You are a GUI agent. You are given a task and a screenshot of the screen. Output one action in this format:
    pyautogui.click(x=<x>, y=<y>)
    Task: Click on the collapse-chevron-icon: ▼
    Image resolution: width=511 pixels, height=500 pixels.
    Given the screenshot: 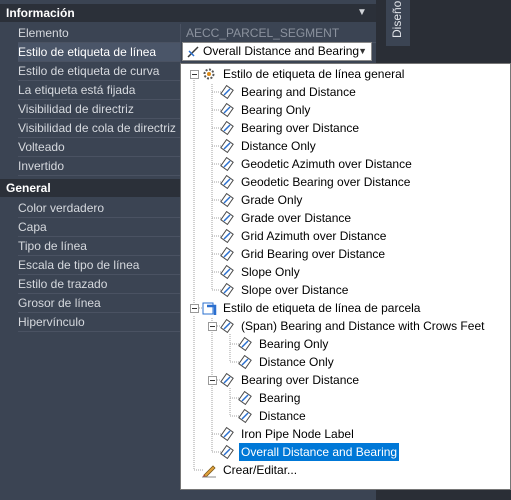 What is the action you would take?
    pyautogui.click(x=362, y=13)
    